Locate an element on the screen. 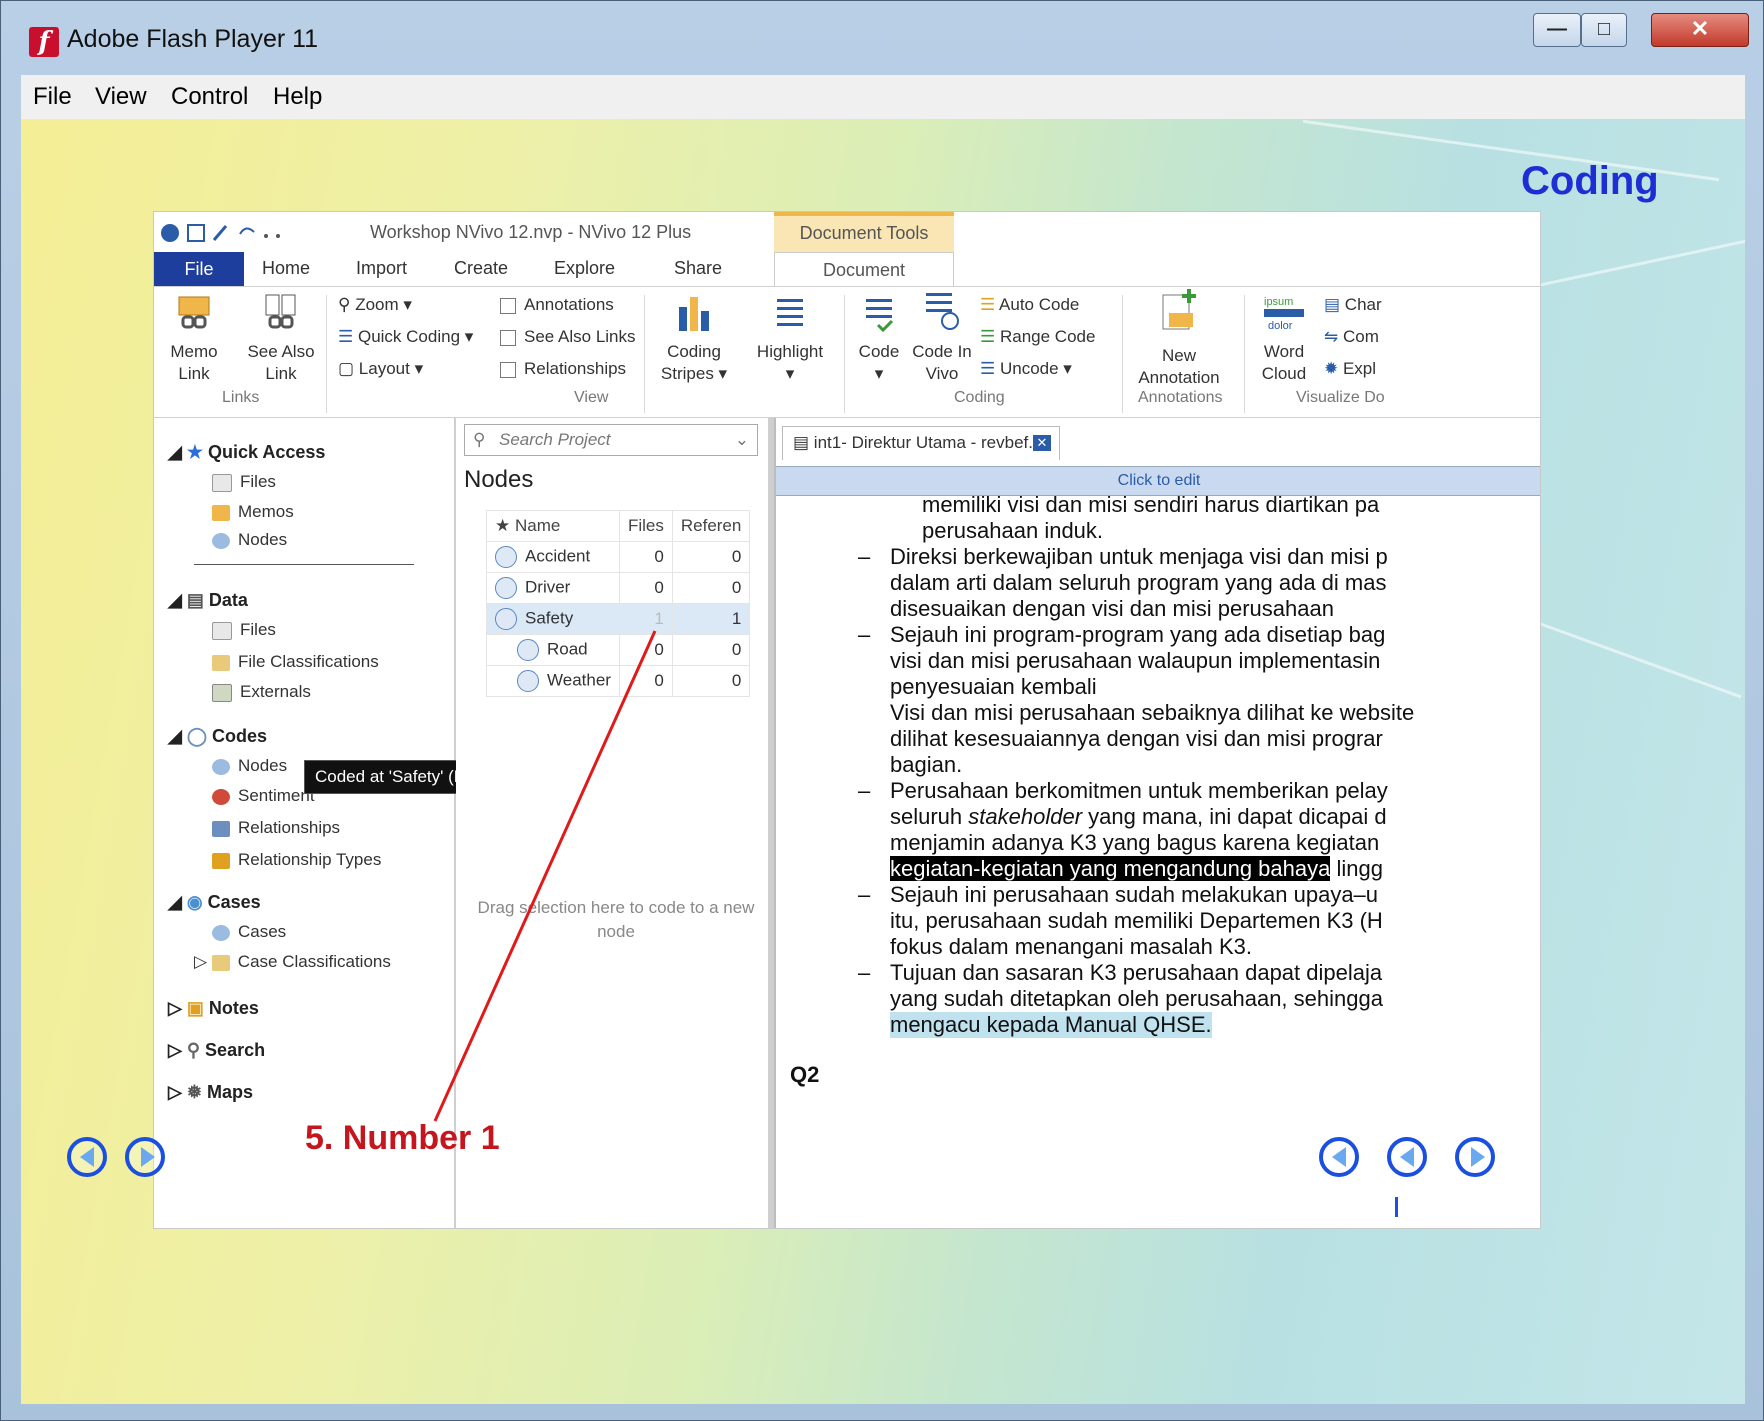  compare-button: ⇋ Com is located at coordinates (1351, 337).